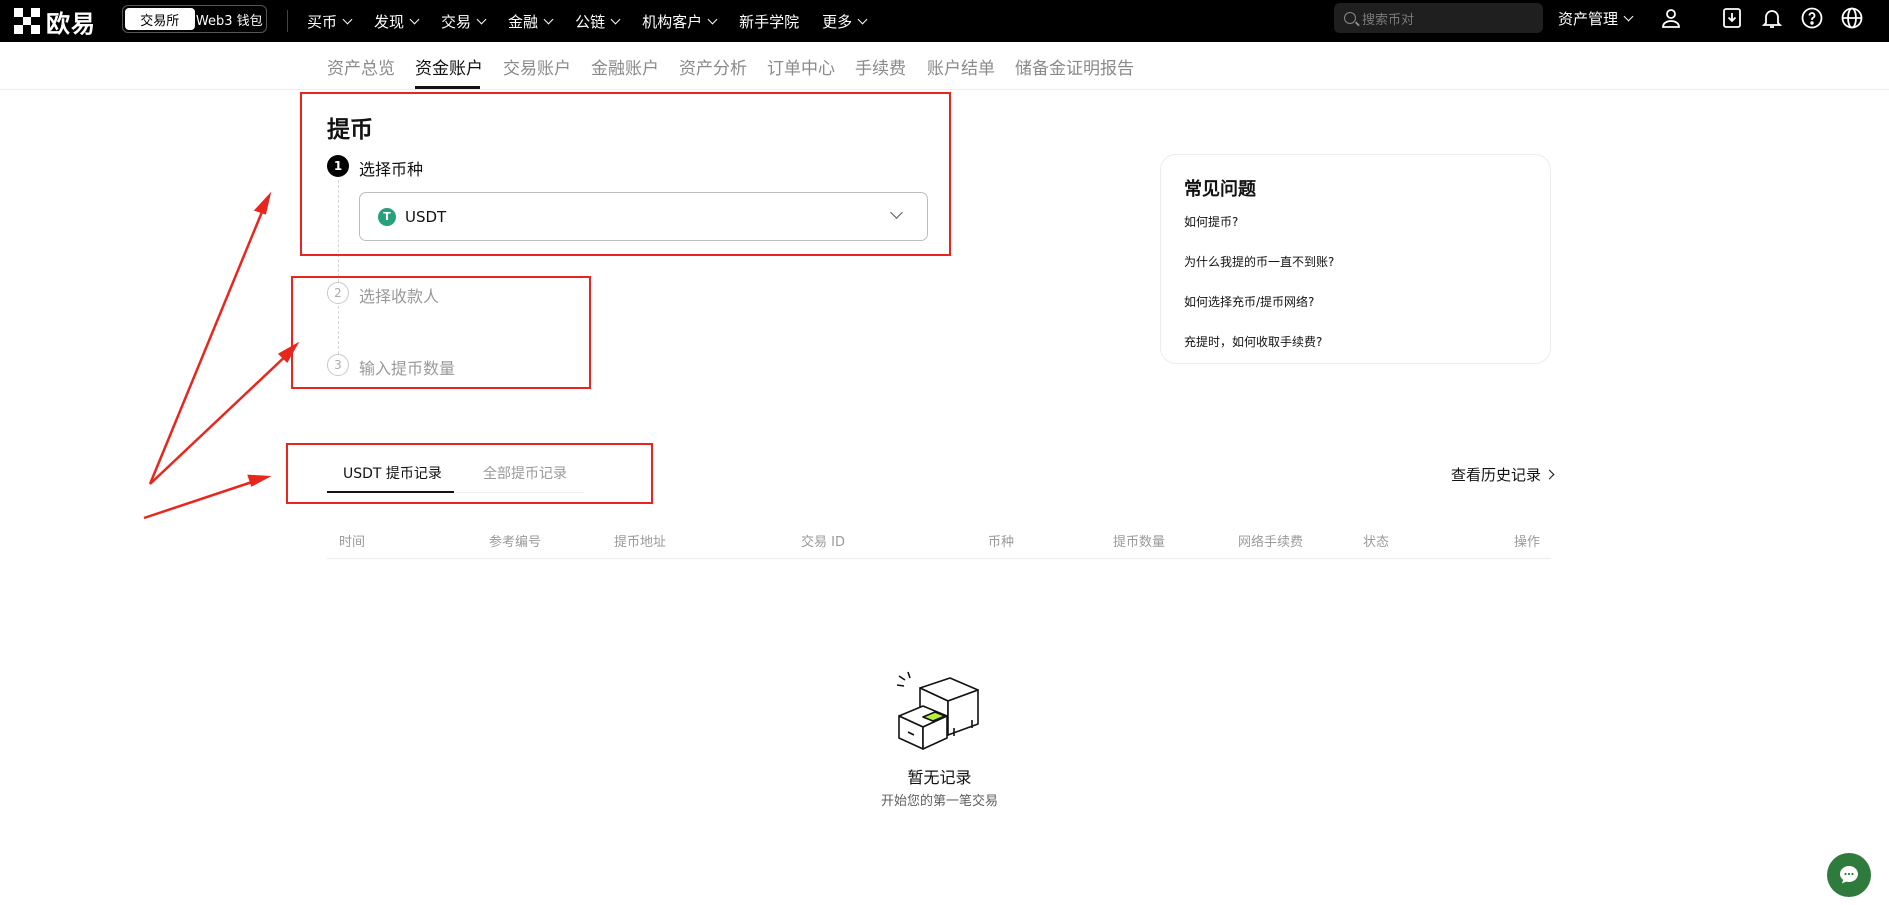 The height and width of the screenshot is (905, 1889). Describe the element at coordinates (845, 21) in the screenshot. I see `nav-item-more: 更多` at that location.